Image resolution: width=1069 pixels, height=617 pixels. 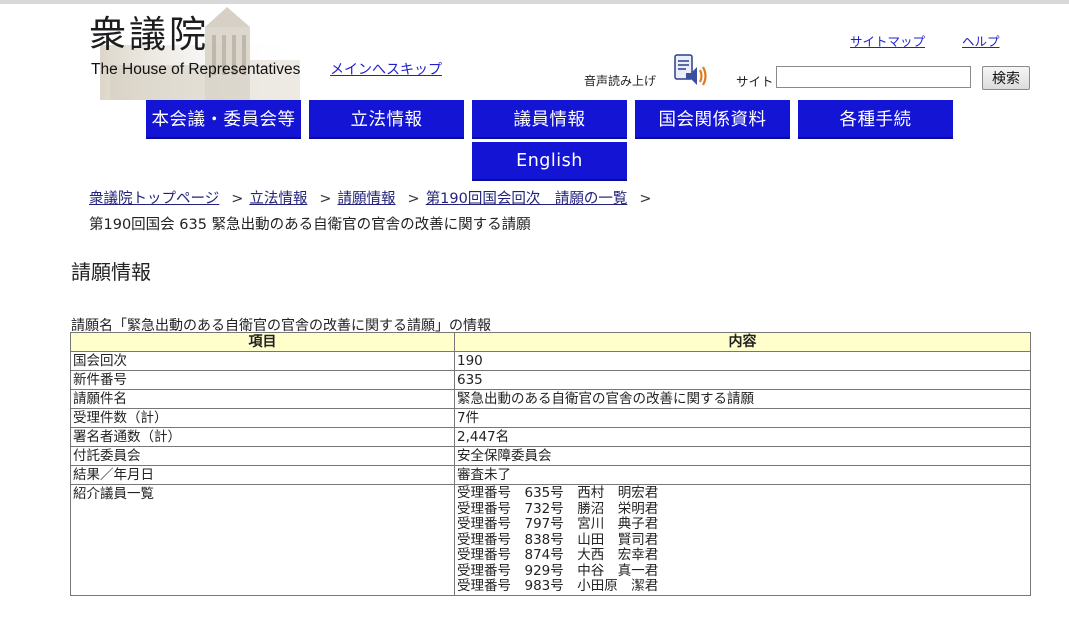 What do you see at coordinates (386, 119) in the screenshot?
I see `nav-legislation: 立法情報` at bounding box center [386, 119].